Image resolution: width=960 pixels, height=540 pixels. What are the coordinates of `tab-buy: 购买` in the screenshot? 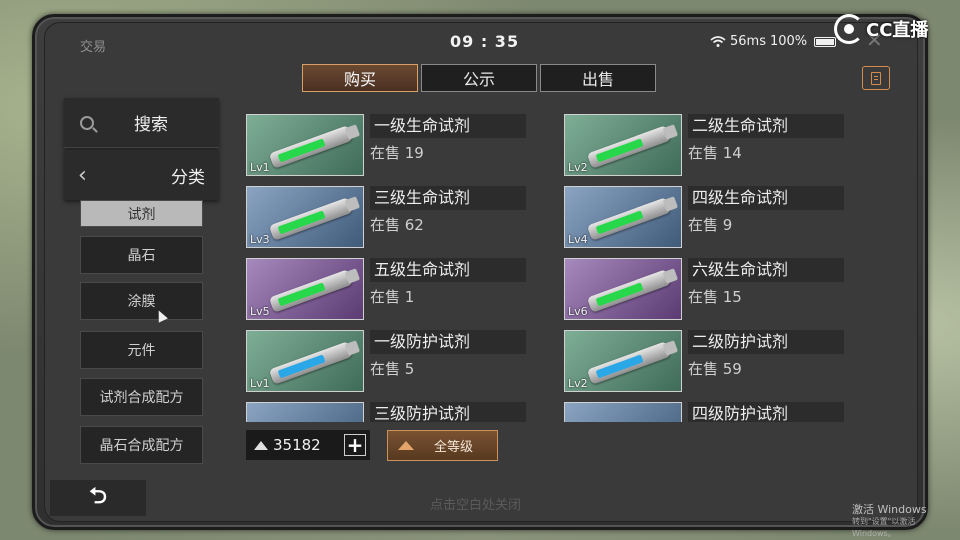 It's located at (360, 78).